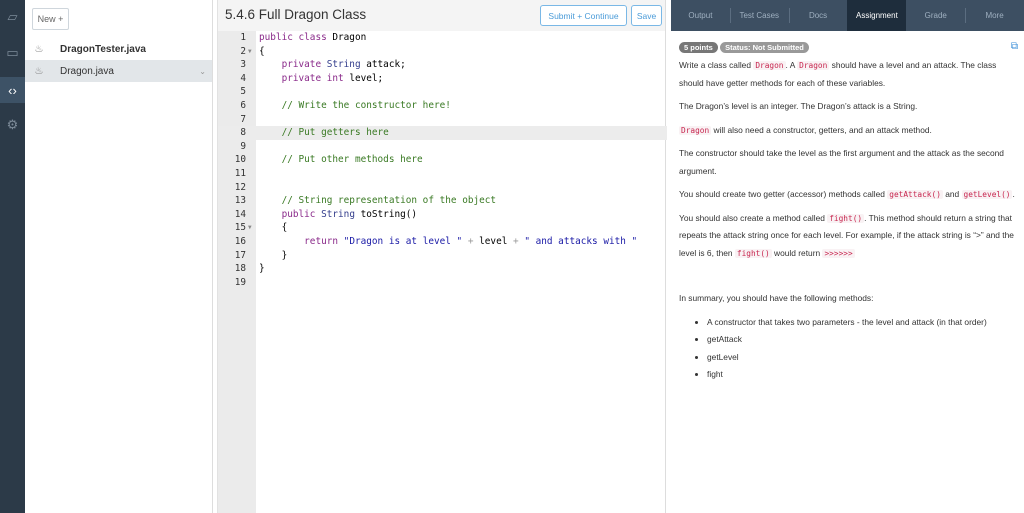 The image size is (1024, 513). I want to click on code-file-icon: ‹›, so click(12, 90).